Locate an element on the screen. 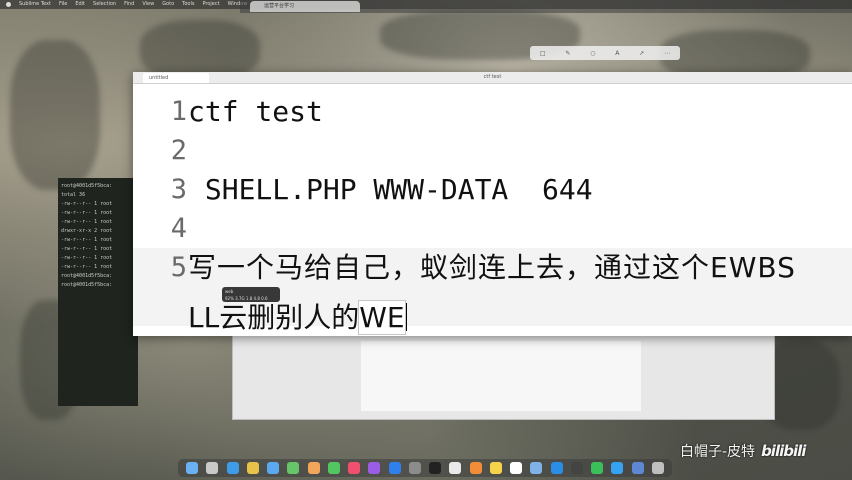  maps-icon is located at coordinates (293, 468).